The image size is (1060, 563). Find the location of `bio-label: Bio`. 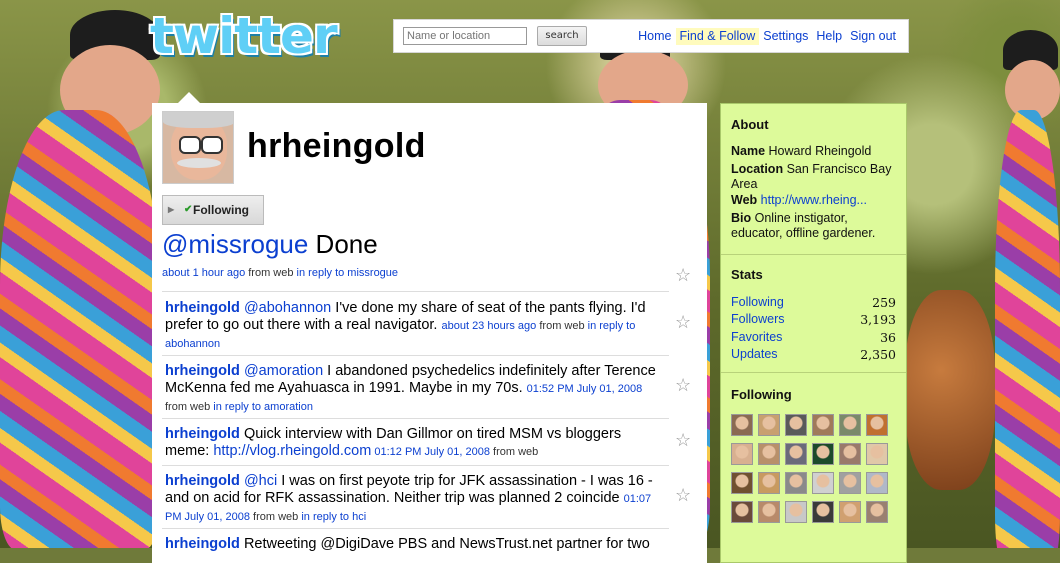

bio-label: Bio is located at coordinates (741, 218).